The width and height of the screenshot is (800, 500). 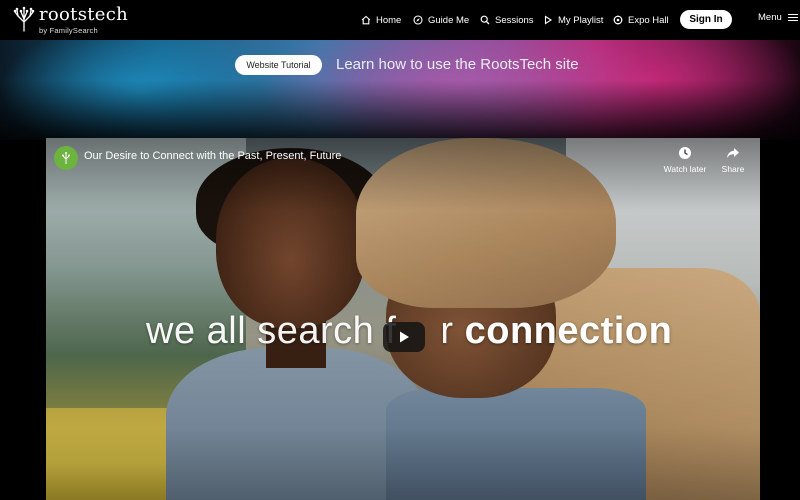 What do you see at coordinates (418, 20) in the screenshot?
I see `compass-icon` at bounding box center [418, 20].